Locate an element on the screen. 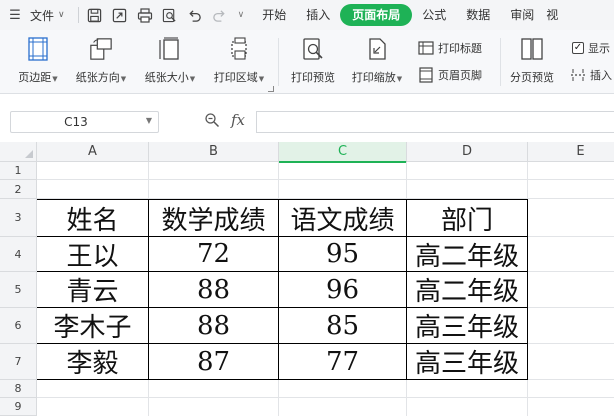 This screenshot has height=416, width=614. row-header-2: 2 is located at coordinates (18, 189).